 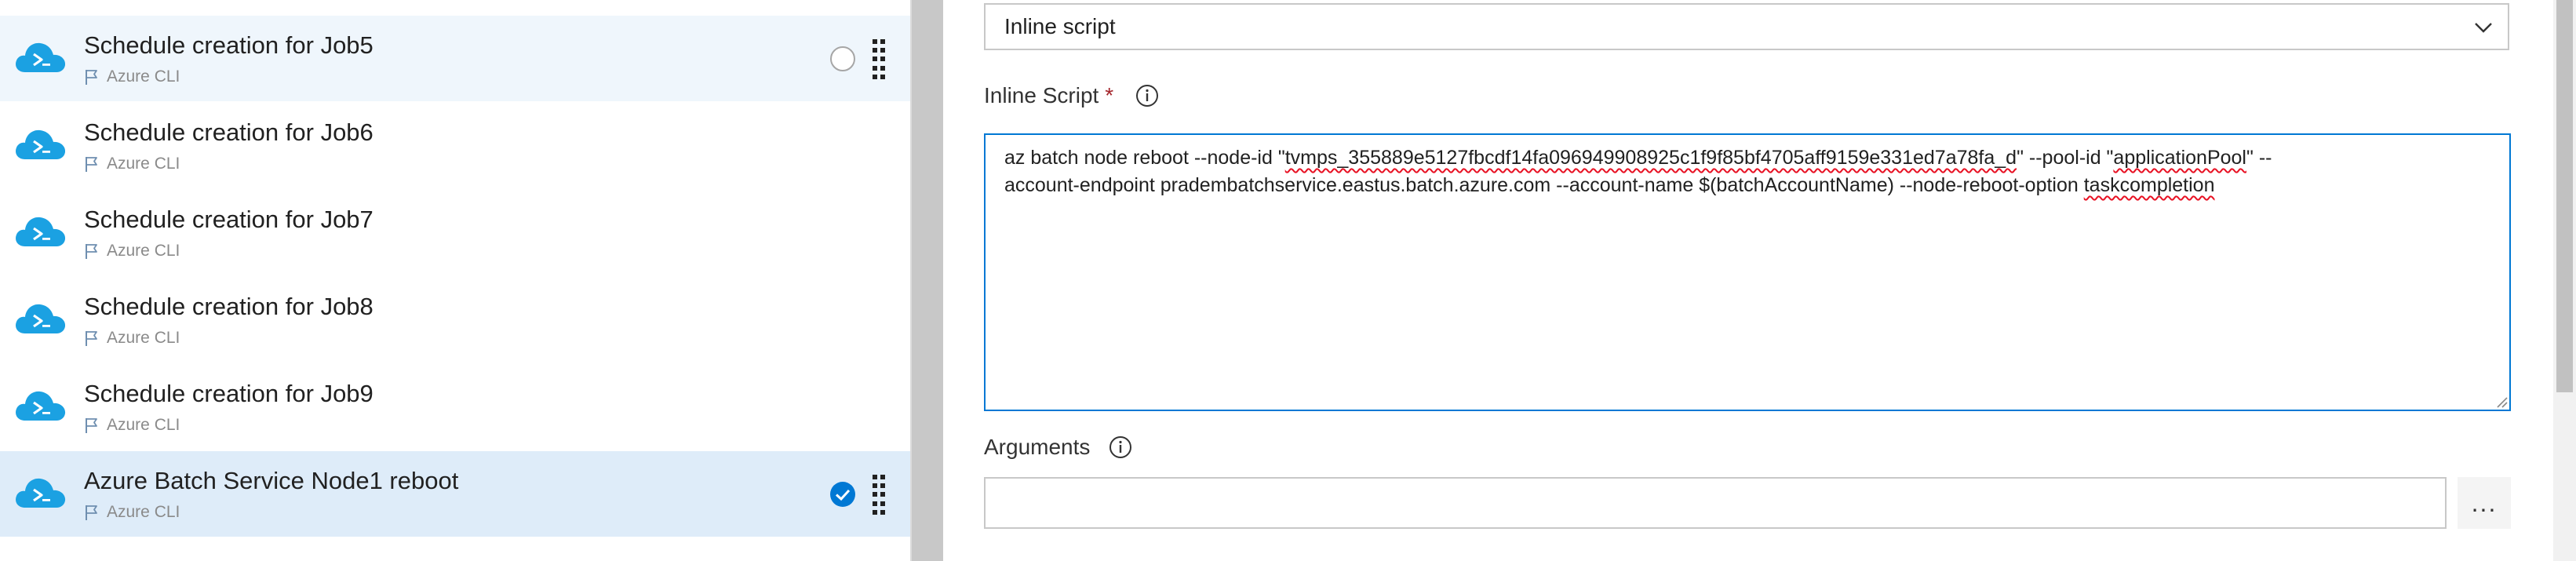 What do you see at coordinates (228, 393) in the screenshot?
I see `task-title: Schedule creation for Job9` at bounding box center [228, 393].